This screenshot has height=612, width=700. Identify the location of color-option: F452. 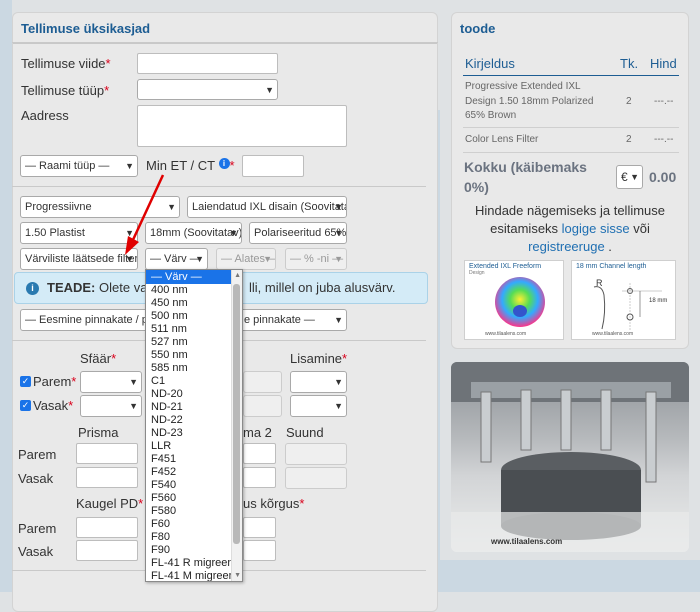
(194, 472).